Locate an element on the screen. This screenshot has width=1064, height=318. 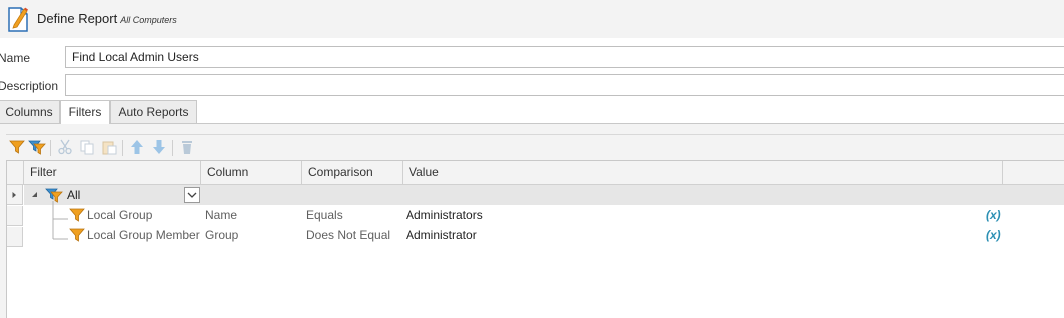
cut-icon is located at coordinates (65, 147).